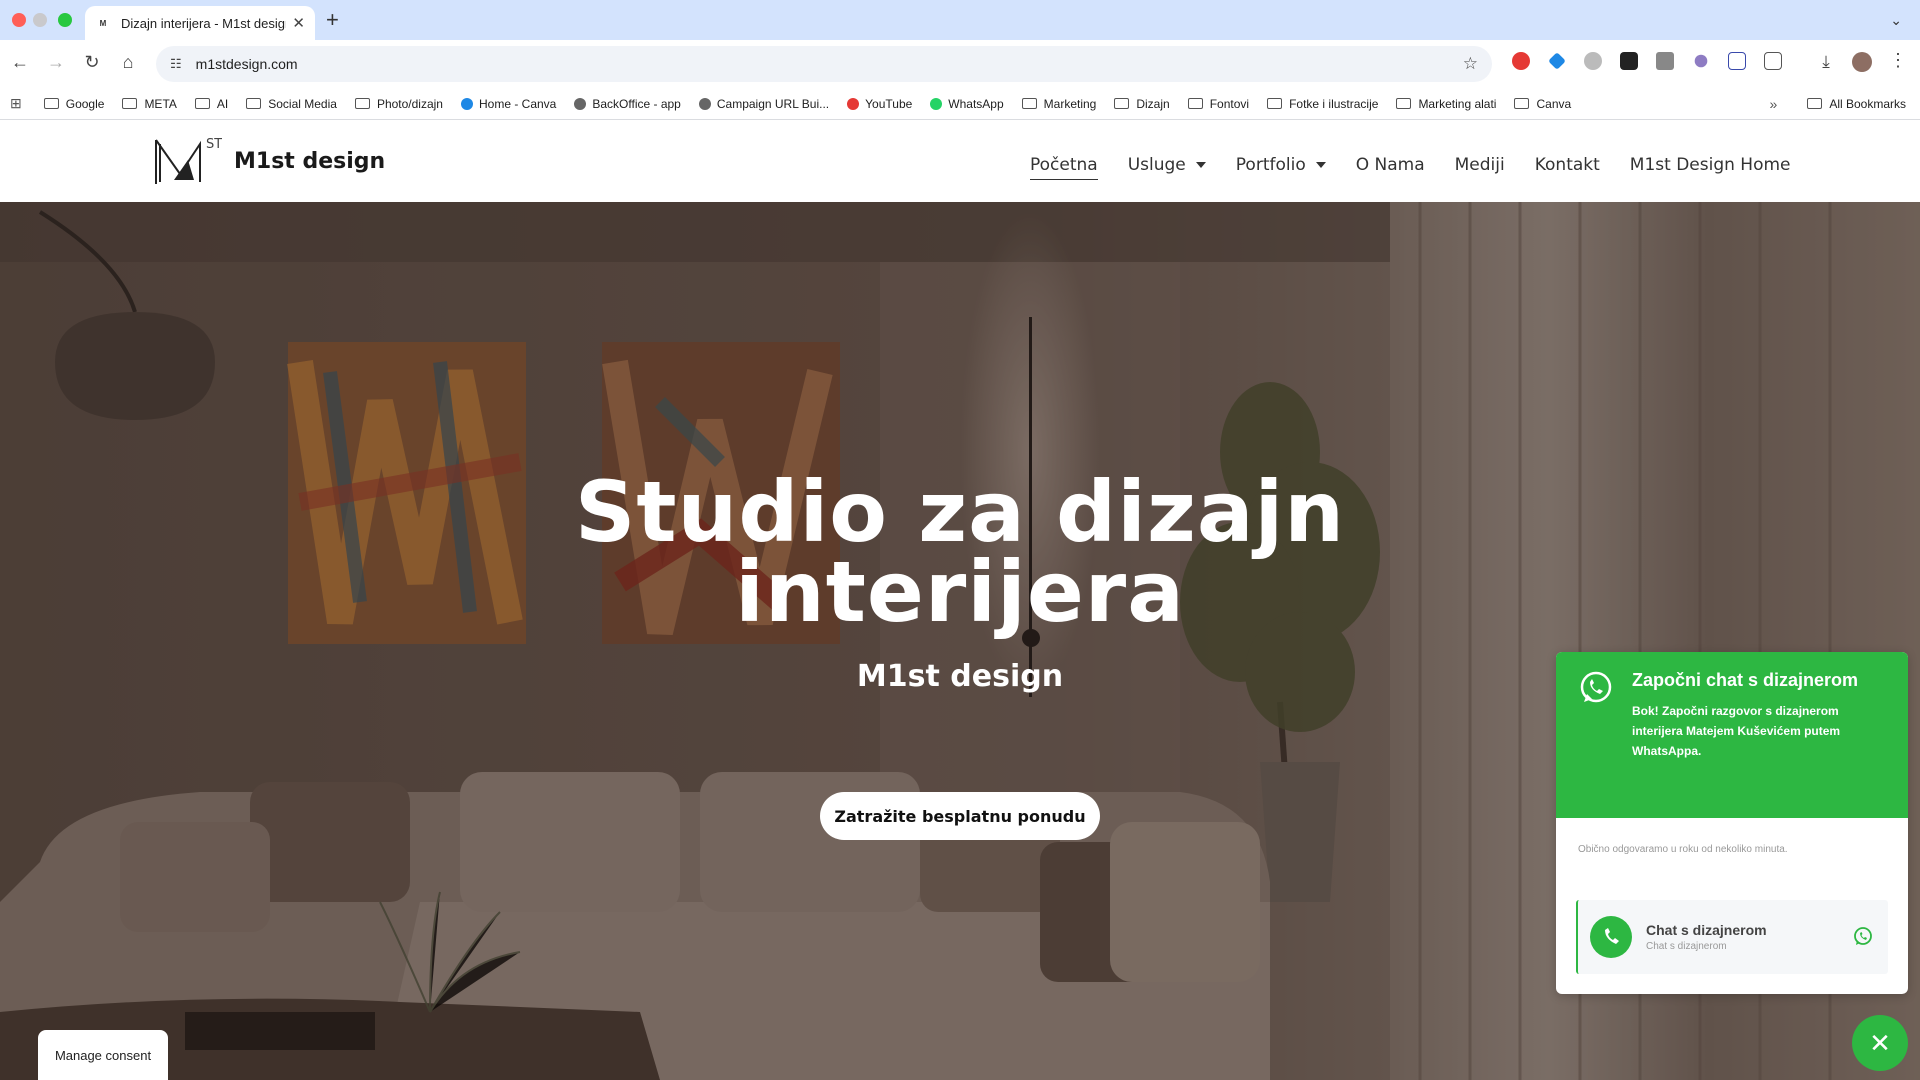 Image resolution: width=1920 pixels, height=1080 pixels. Describe the element at coordinates (960, 816) in the screenshot. I see `request-quote-button: Zatražite besplatnu ponudu` at that location.